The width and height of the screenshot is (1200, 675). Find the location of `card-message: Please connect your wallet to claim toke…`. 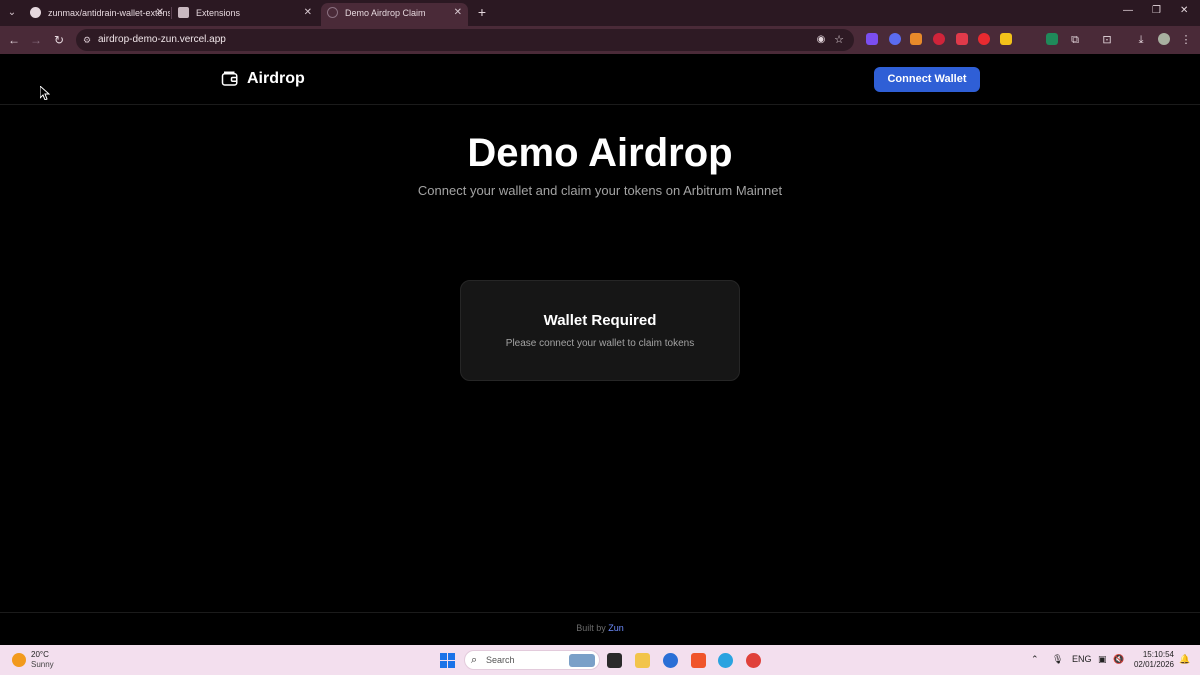

card-message: Please connect your wallet to claim toke… is located at coordinates (600, 343).